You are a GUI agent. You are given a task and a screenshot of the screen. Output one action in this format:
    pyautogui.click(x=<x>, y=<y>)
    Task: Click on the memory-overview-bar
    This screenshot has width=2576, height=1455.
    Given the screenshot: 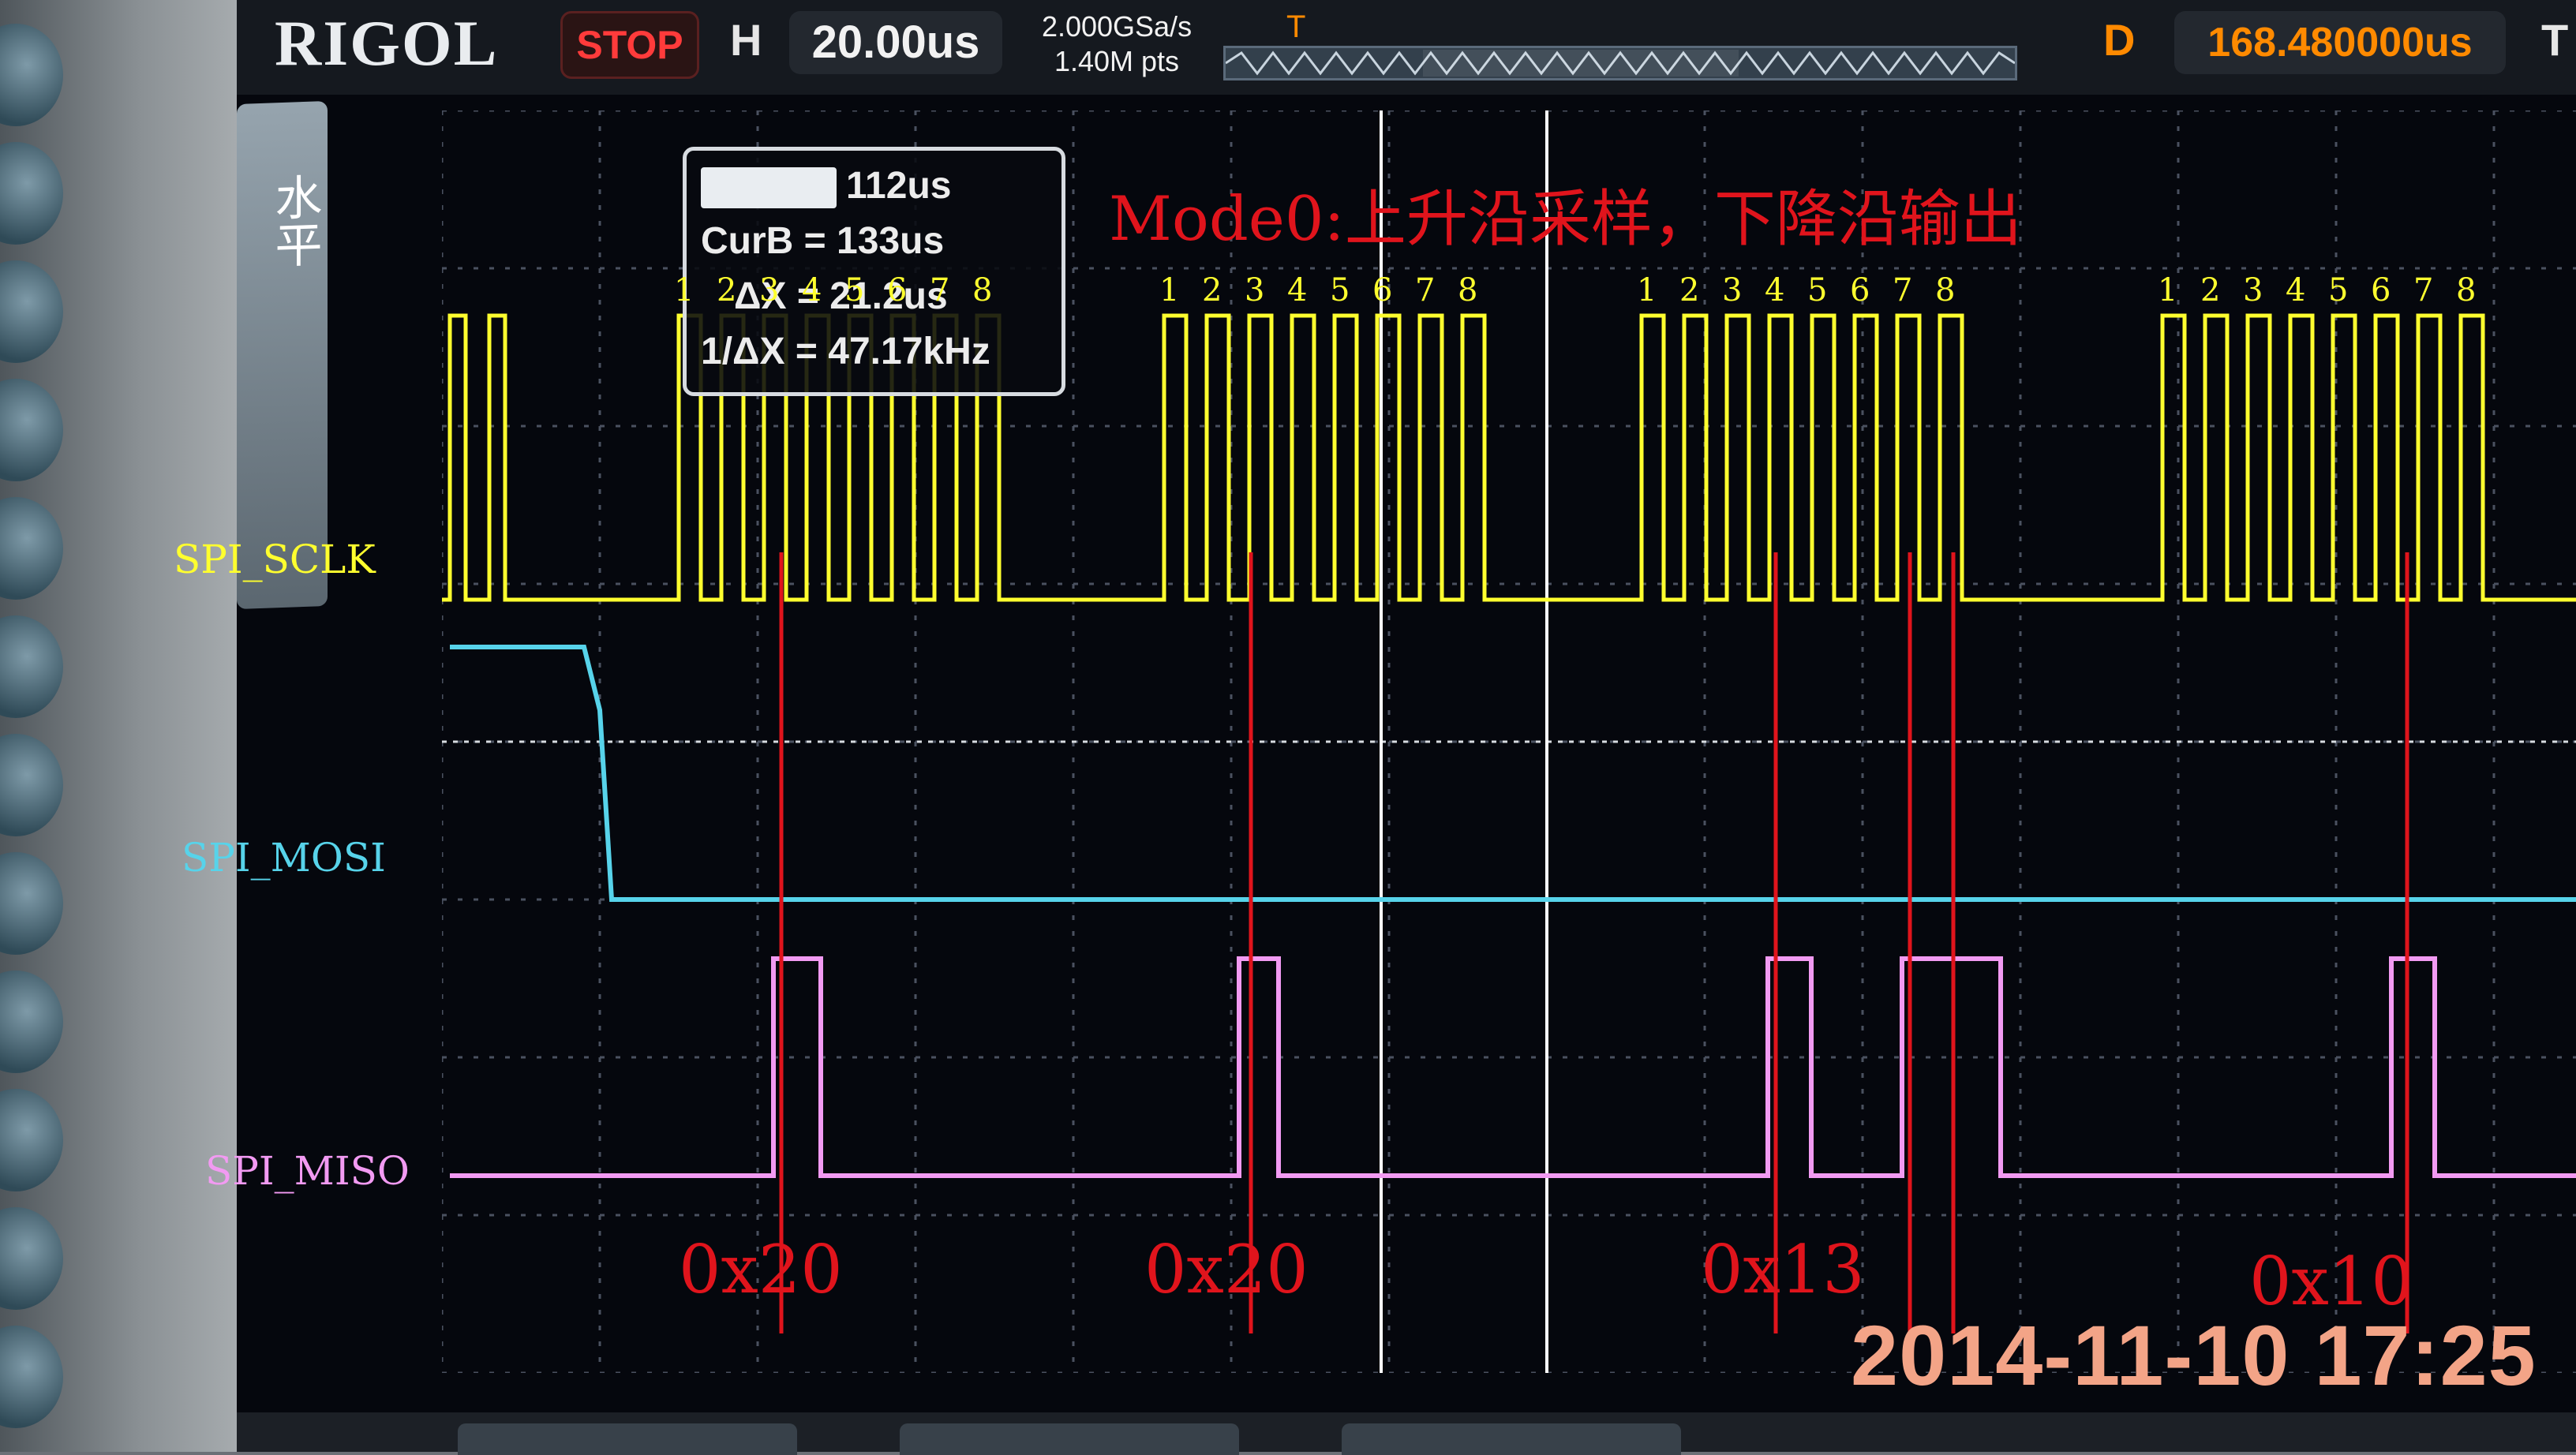 What is the action you would take?
    pyautogui.click(x=1620, y=63)
    